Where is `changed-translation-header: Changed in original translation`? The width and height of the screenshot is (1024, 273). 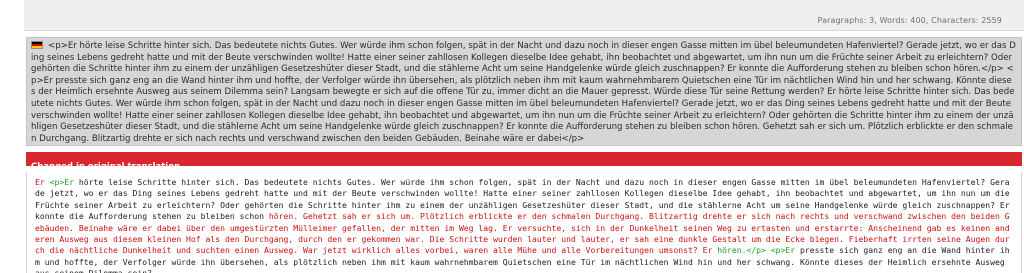
changed-translation-header: Changed in original translation is located at coordinates (524, 162).